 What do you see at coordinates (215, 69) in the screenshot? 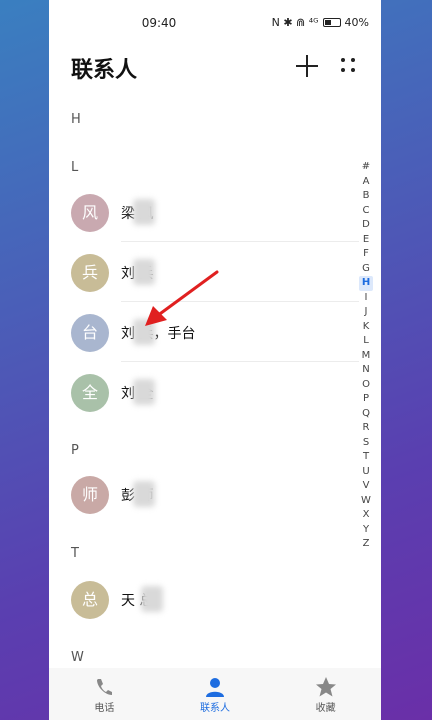
I see `header: 联系人` at bounding box center [215, 69].